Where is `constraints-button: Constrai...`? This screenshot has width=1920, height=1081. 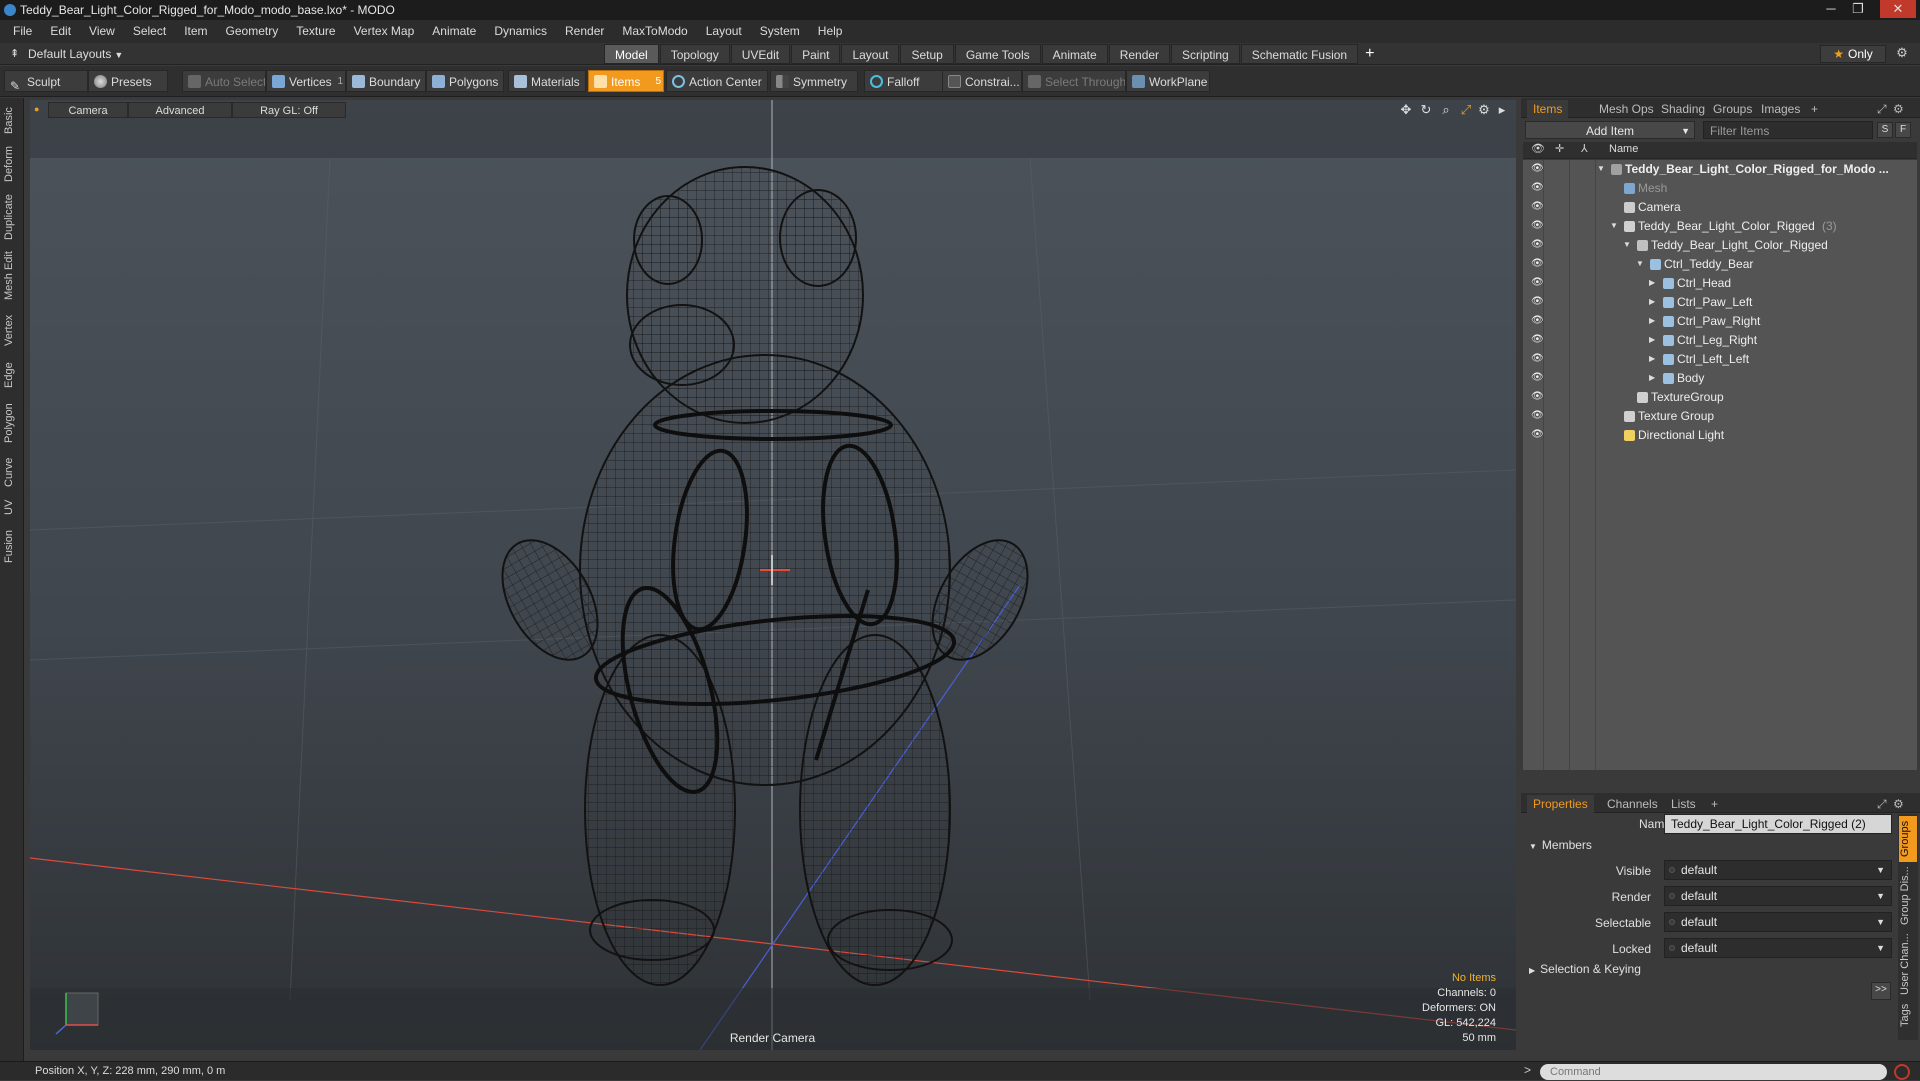 constraints-button: Constrai... is located at coordinates (982, 81).